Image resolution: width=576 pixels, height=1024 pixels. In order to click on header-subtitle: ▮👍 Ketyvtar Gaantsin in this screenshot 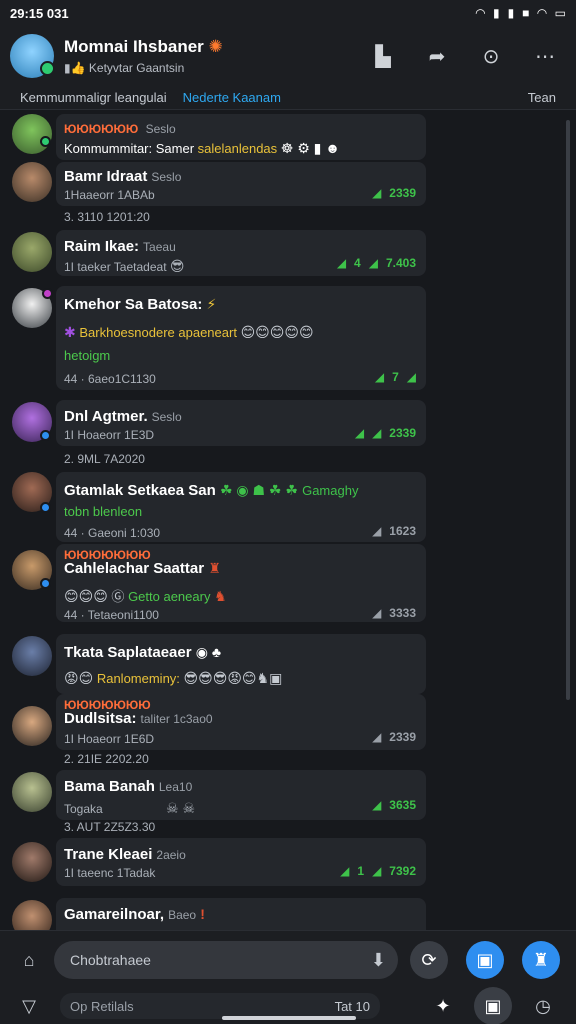, I will do `click(124, 68)`.